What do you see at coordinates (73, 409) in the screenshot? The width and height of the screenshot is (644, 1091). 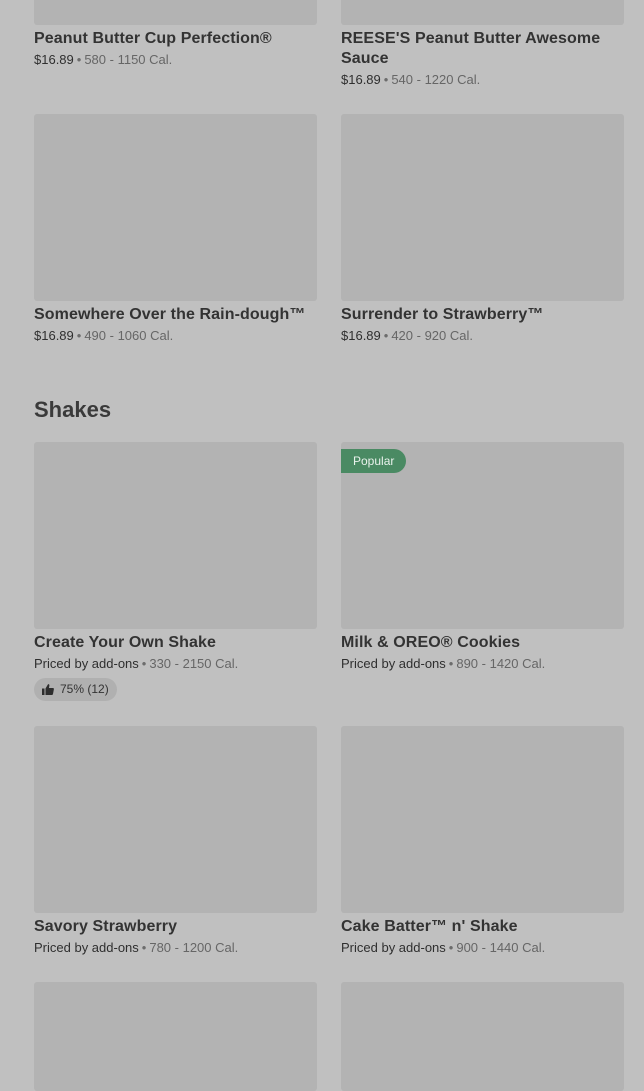 I see `section-title-shakes: Shakes` at bounding box center [73, 409].